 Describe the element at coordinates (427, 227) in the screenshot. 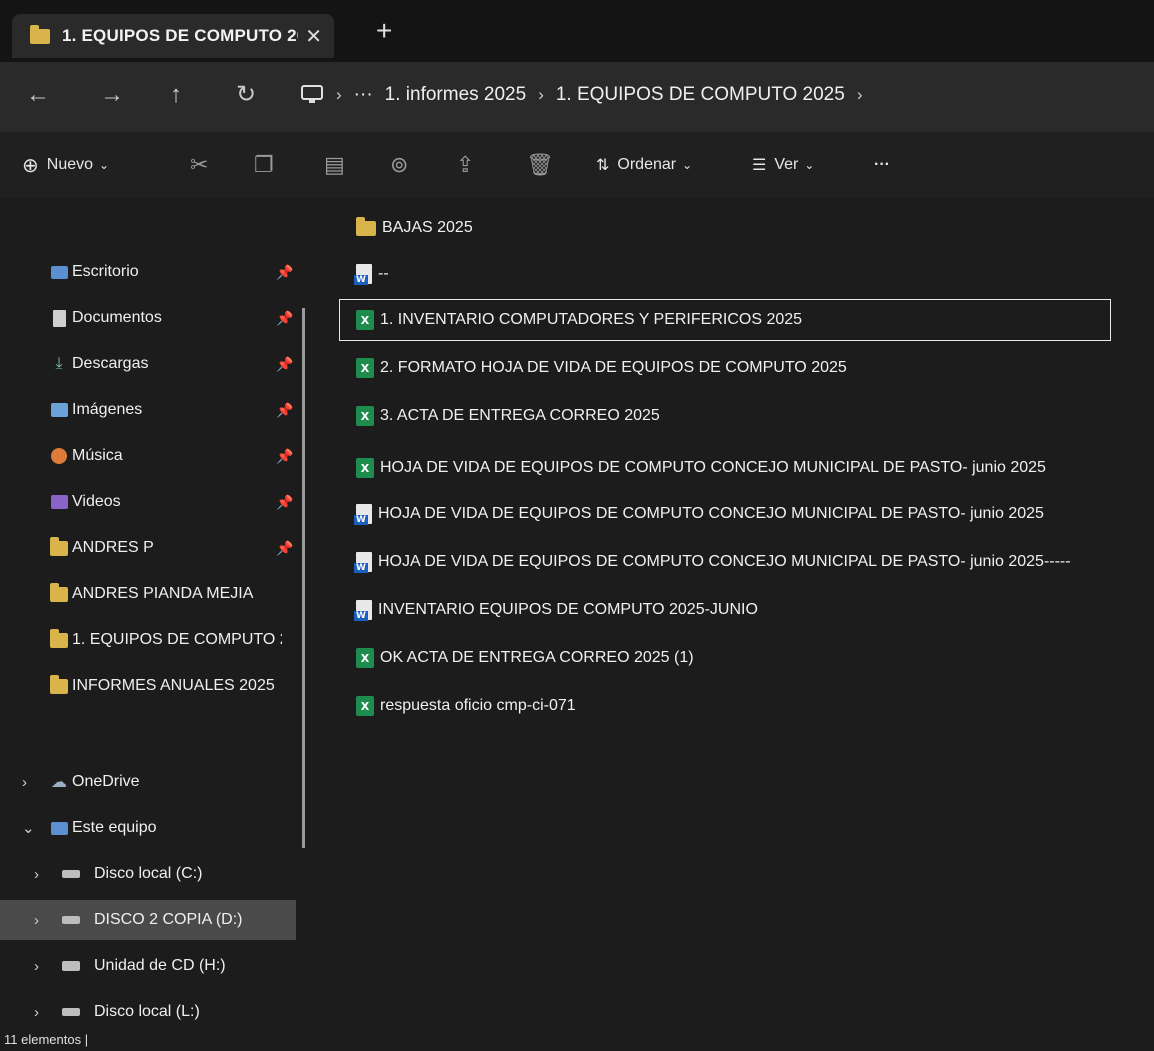

I see `file-name: BAJAS 2025` at that location.